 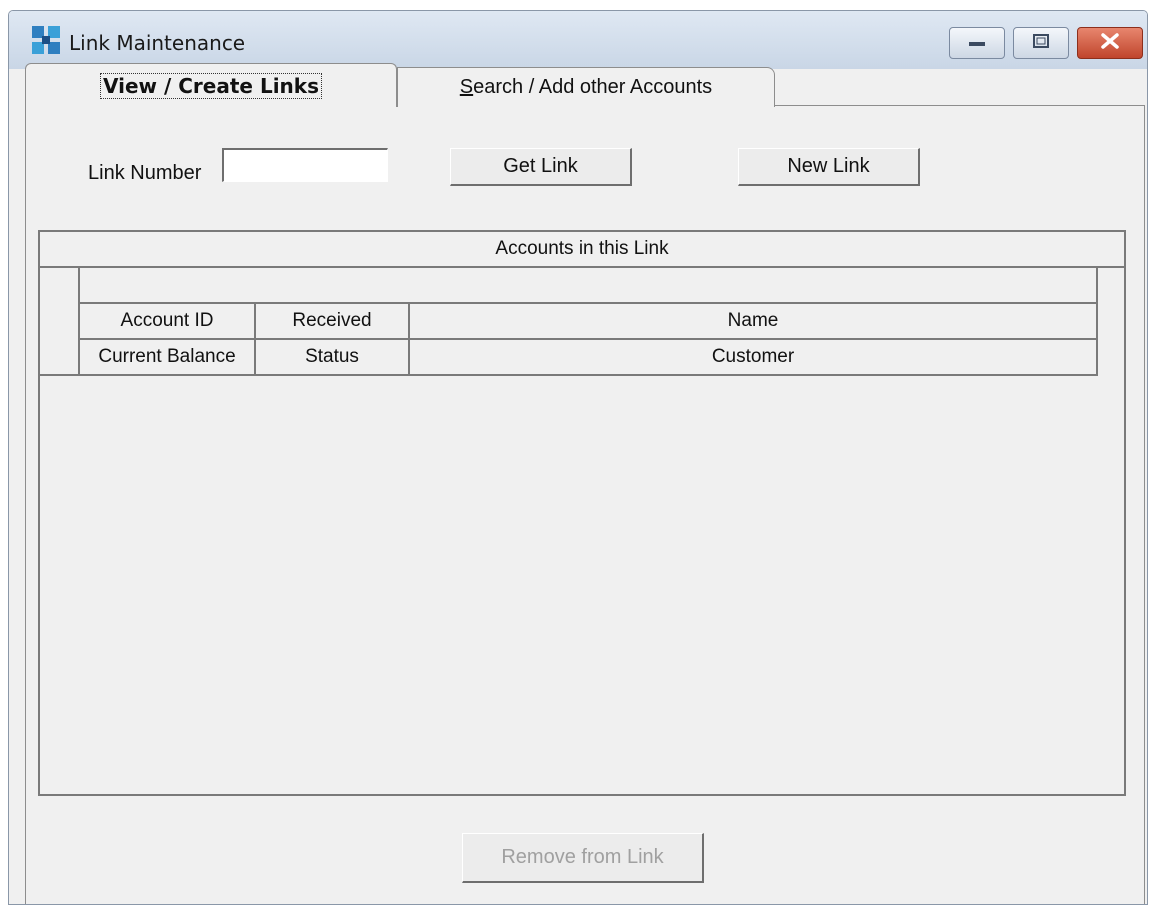 What do you see at coordinates (754, 358) in the screenshot?
I see `col-header-customer: Customer` at bounding box center [754, 358].